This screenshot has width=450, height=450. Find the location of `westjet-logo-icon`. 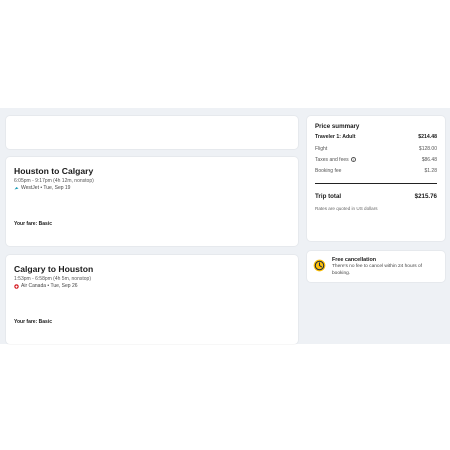

westjet-logo-icon is located at coordinates (16, 187).